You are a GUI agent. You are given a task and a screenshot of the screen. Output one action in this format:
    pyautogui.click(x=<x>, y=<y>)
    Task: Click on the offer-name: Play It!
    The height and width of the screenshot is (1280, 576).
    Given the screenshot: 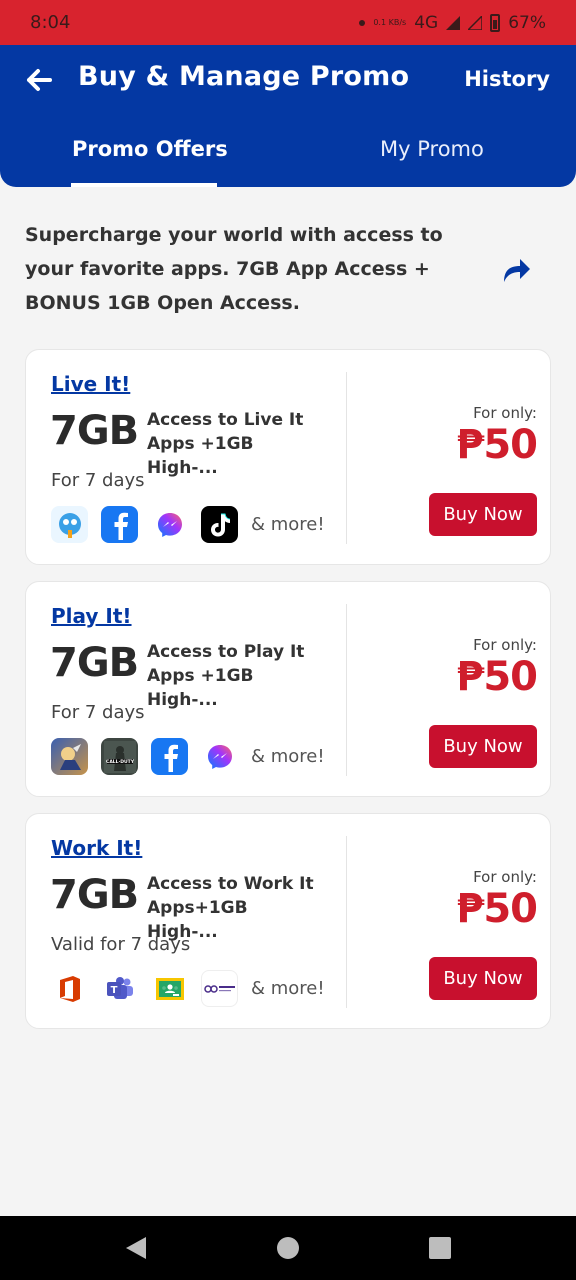 What is the action you would take?
    pyautogui.click(x=91, y=616)
    